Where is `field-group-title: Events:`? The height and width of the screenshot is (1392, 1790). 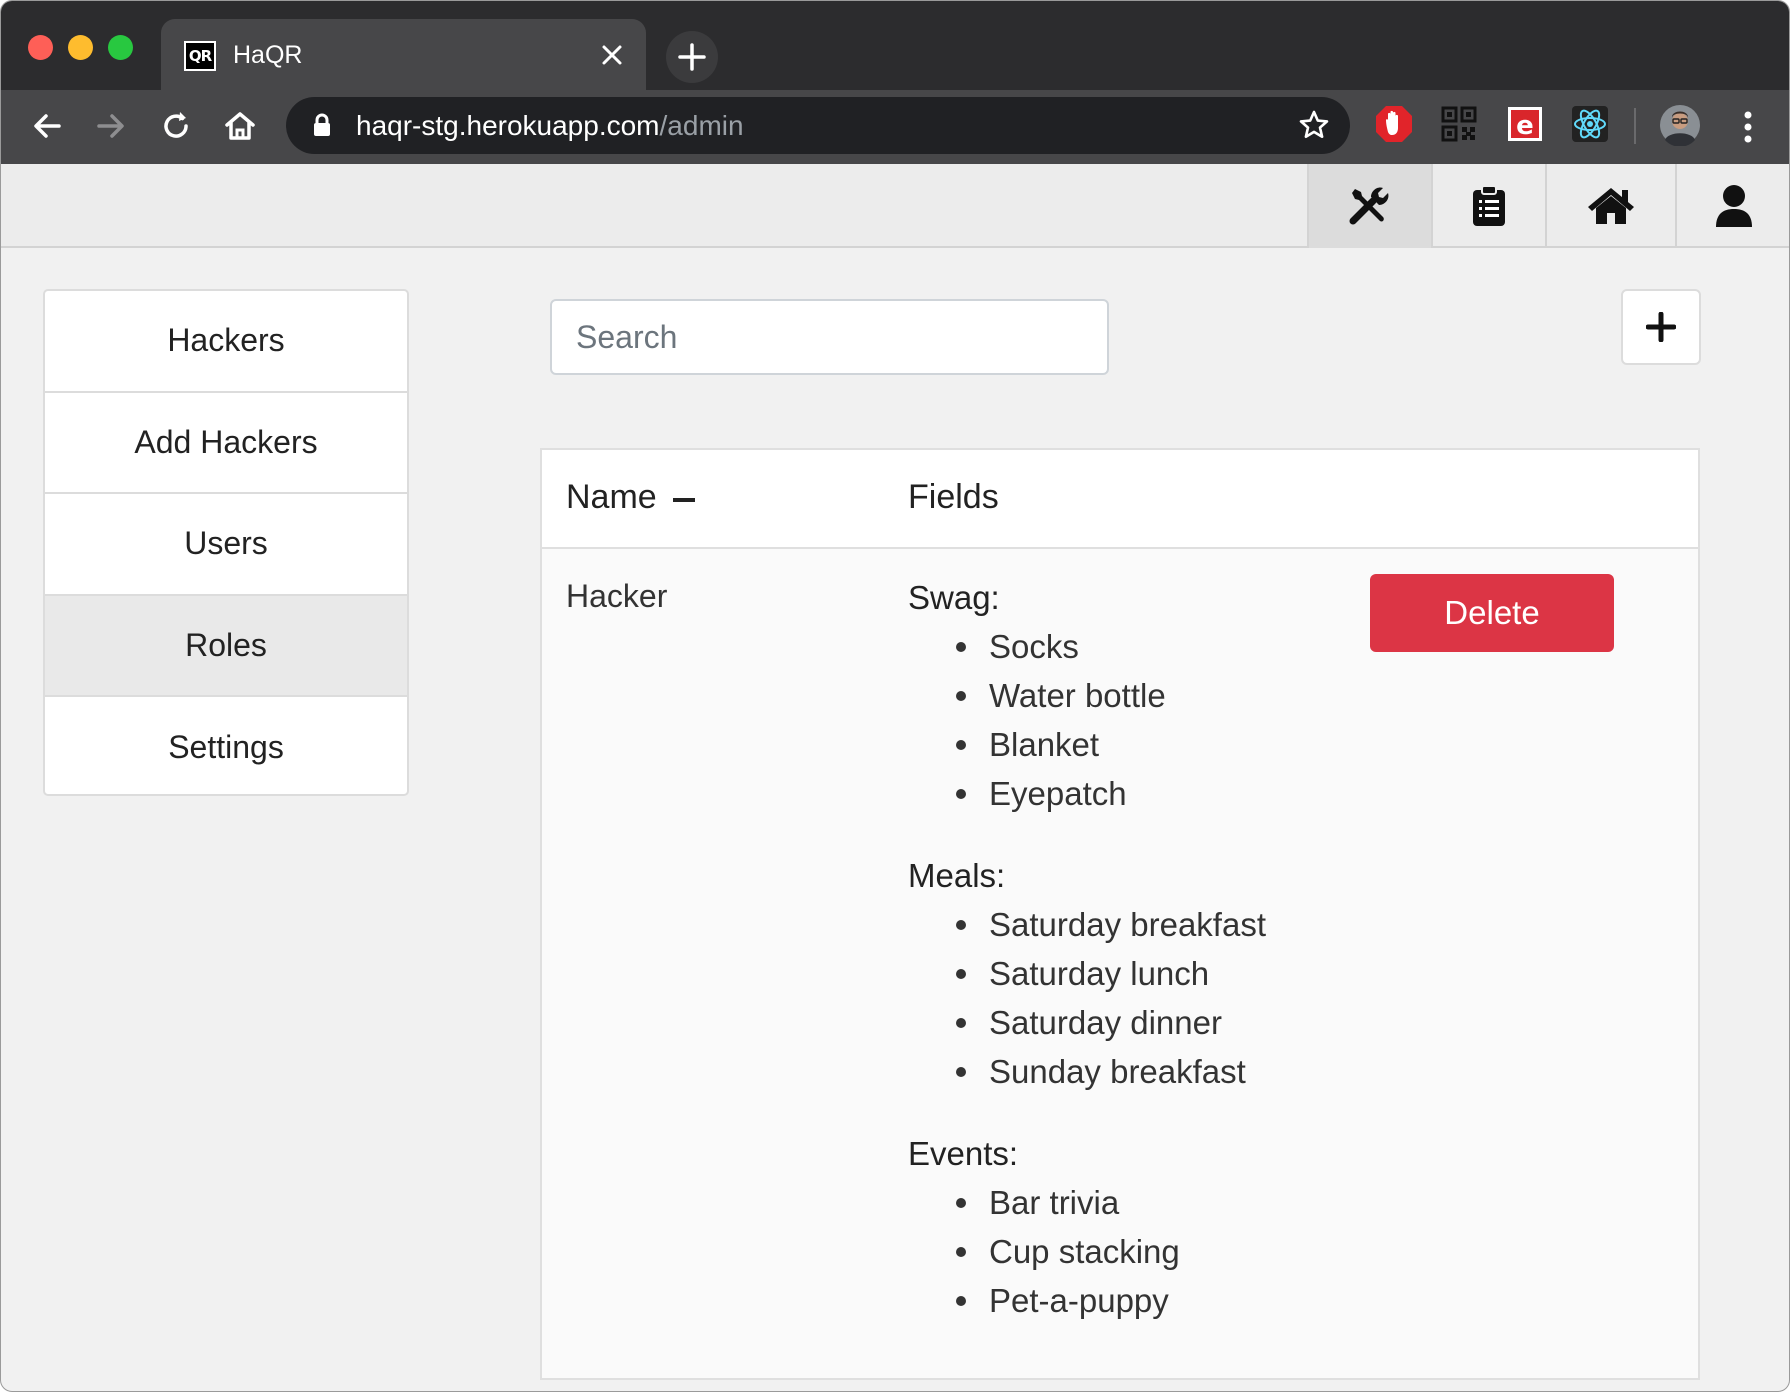
field-group-title: Events: is located at coordinates (963, 1153).